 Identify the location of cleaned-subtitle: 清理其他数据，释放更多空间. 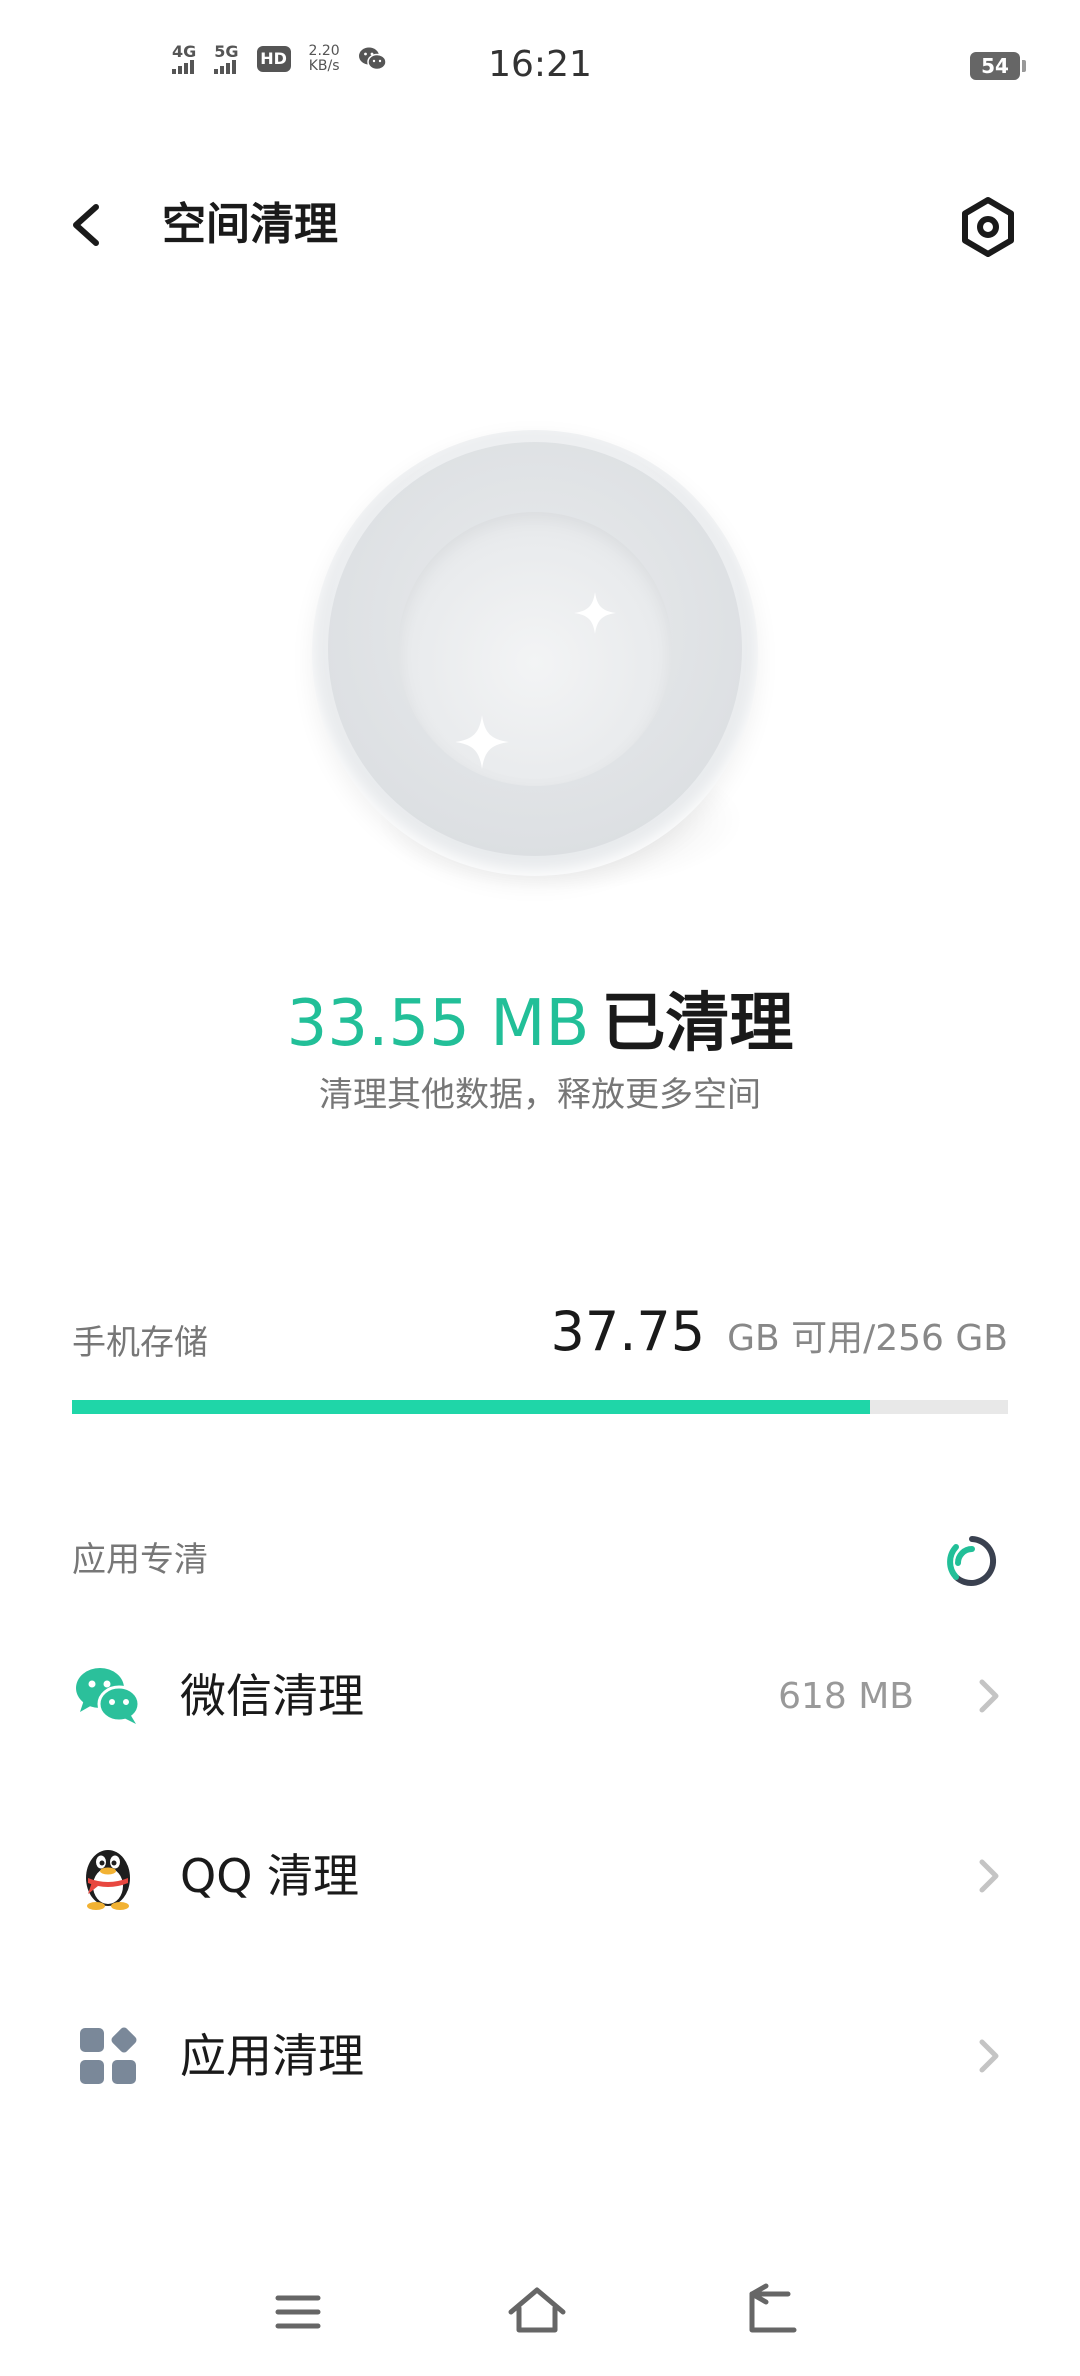
(540, 1095).